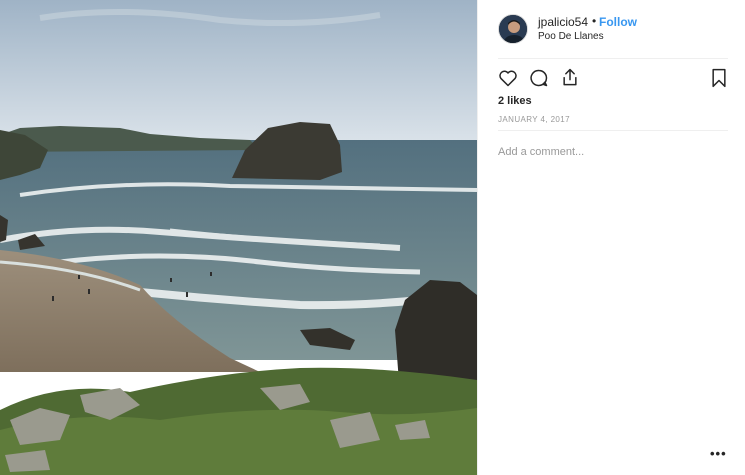 The width and height of the screenshot is (745, 475). I want to click on heart-icon, so click(508, 80).